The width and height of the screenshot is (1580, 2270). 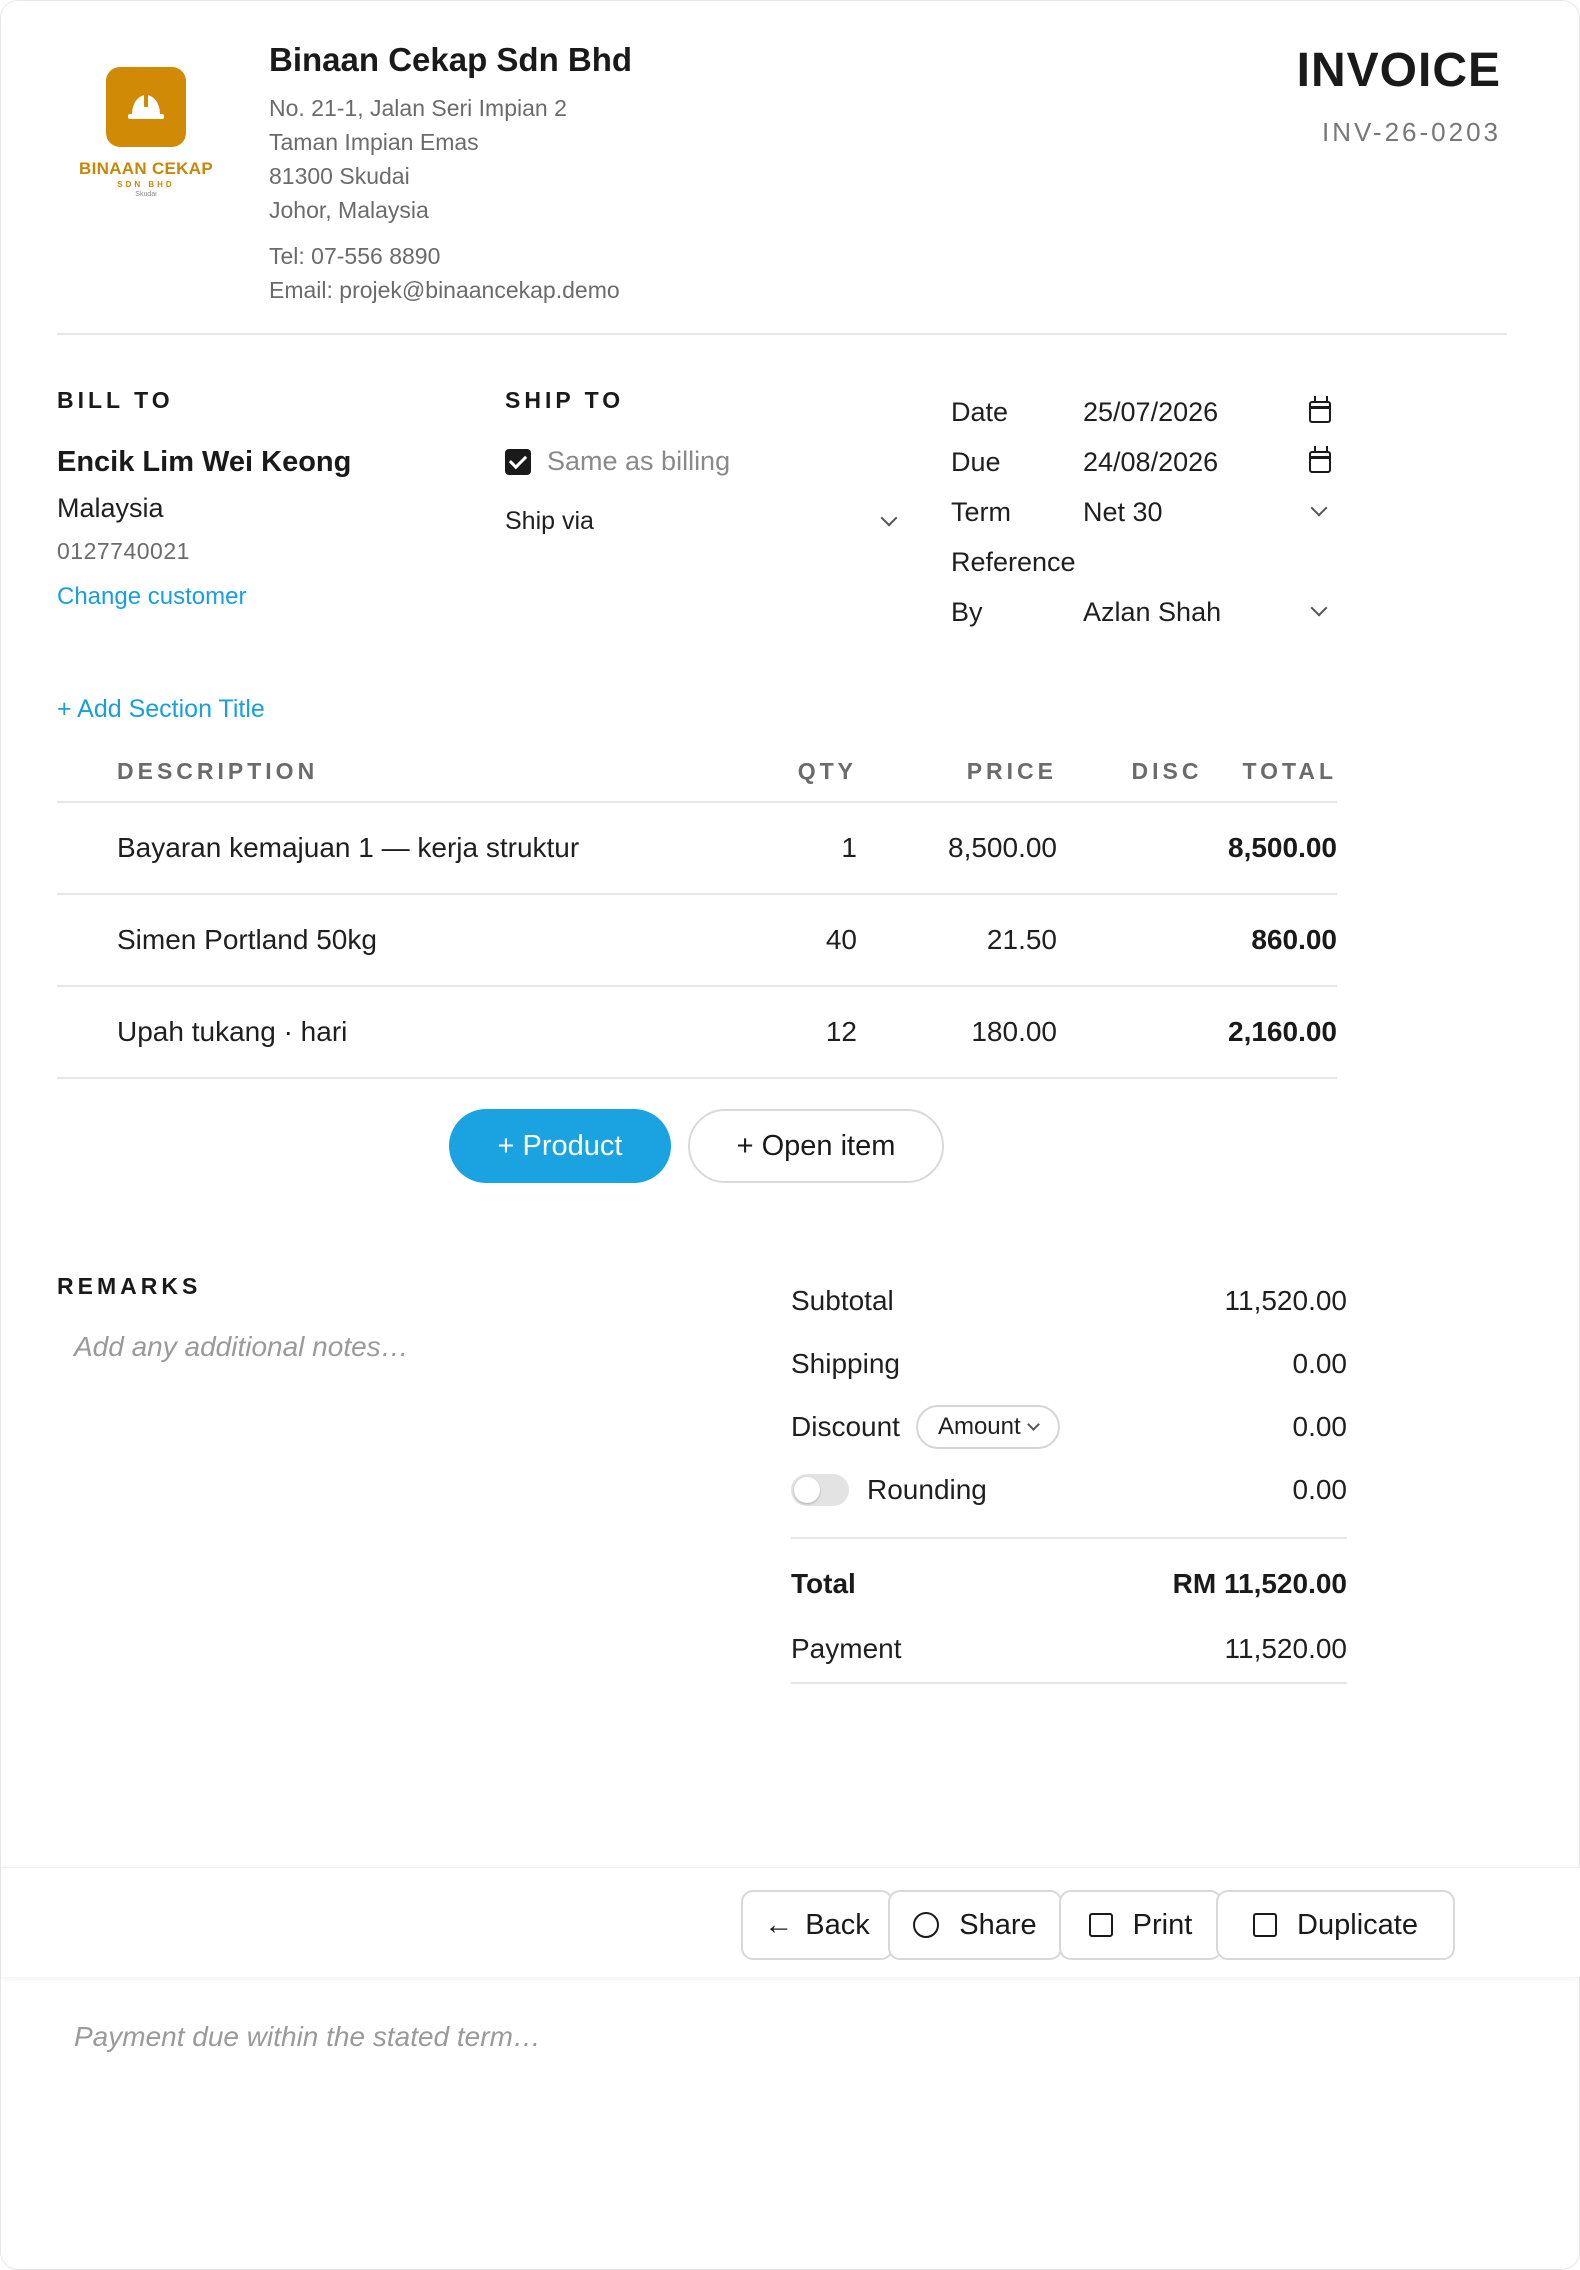 I want to click on discount-value: 0.00, so click(x=1320, y=1427).